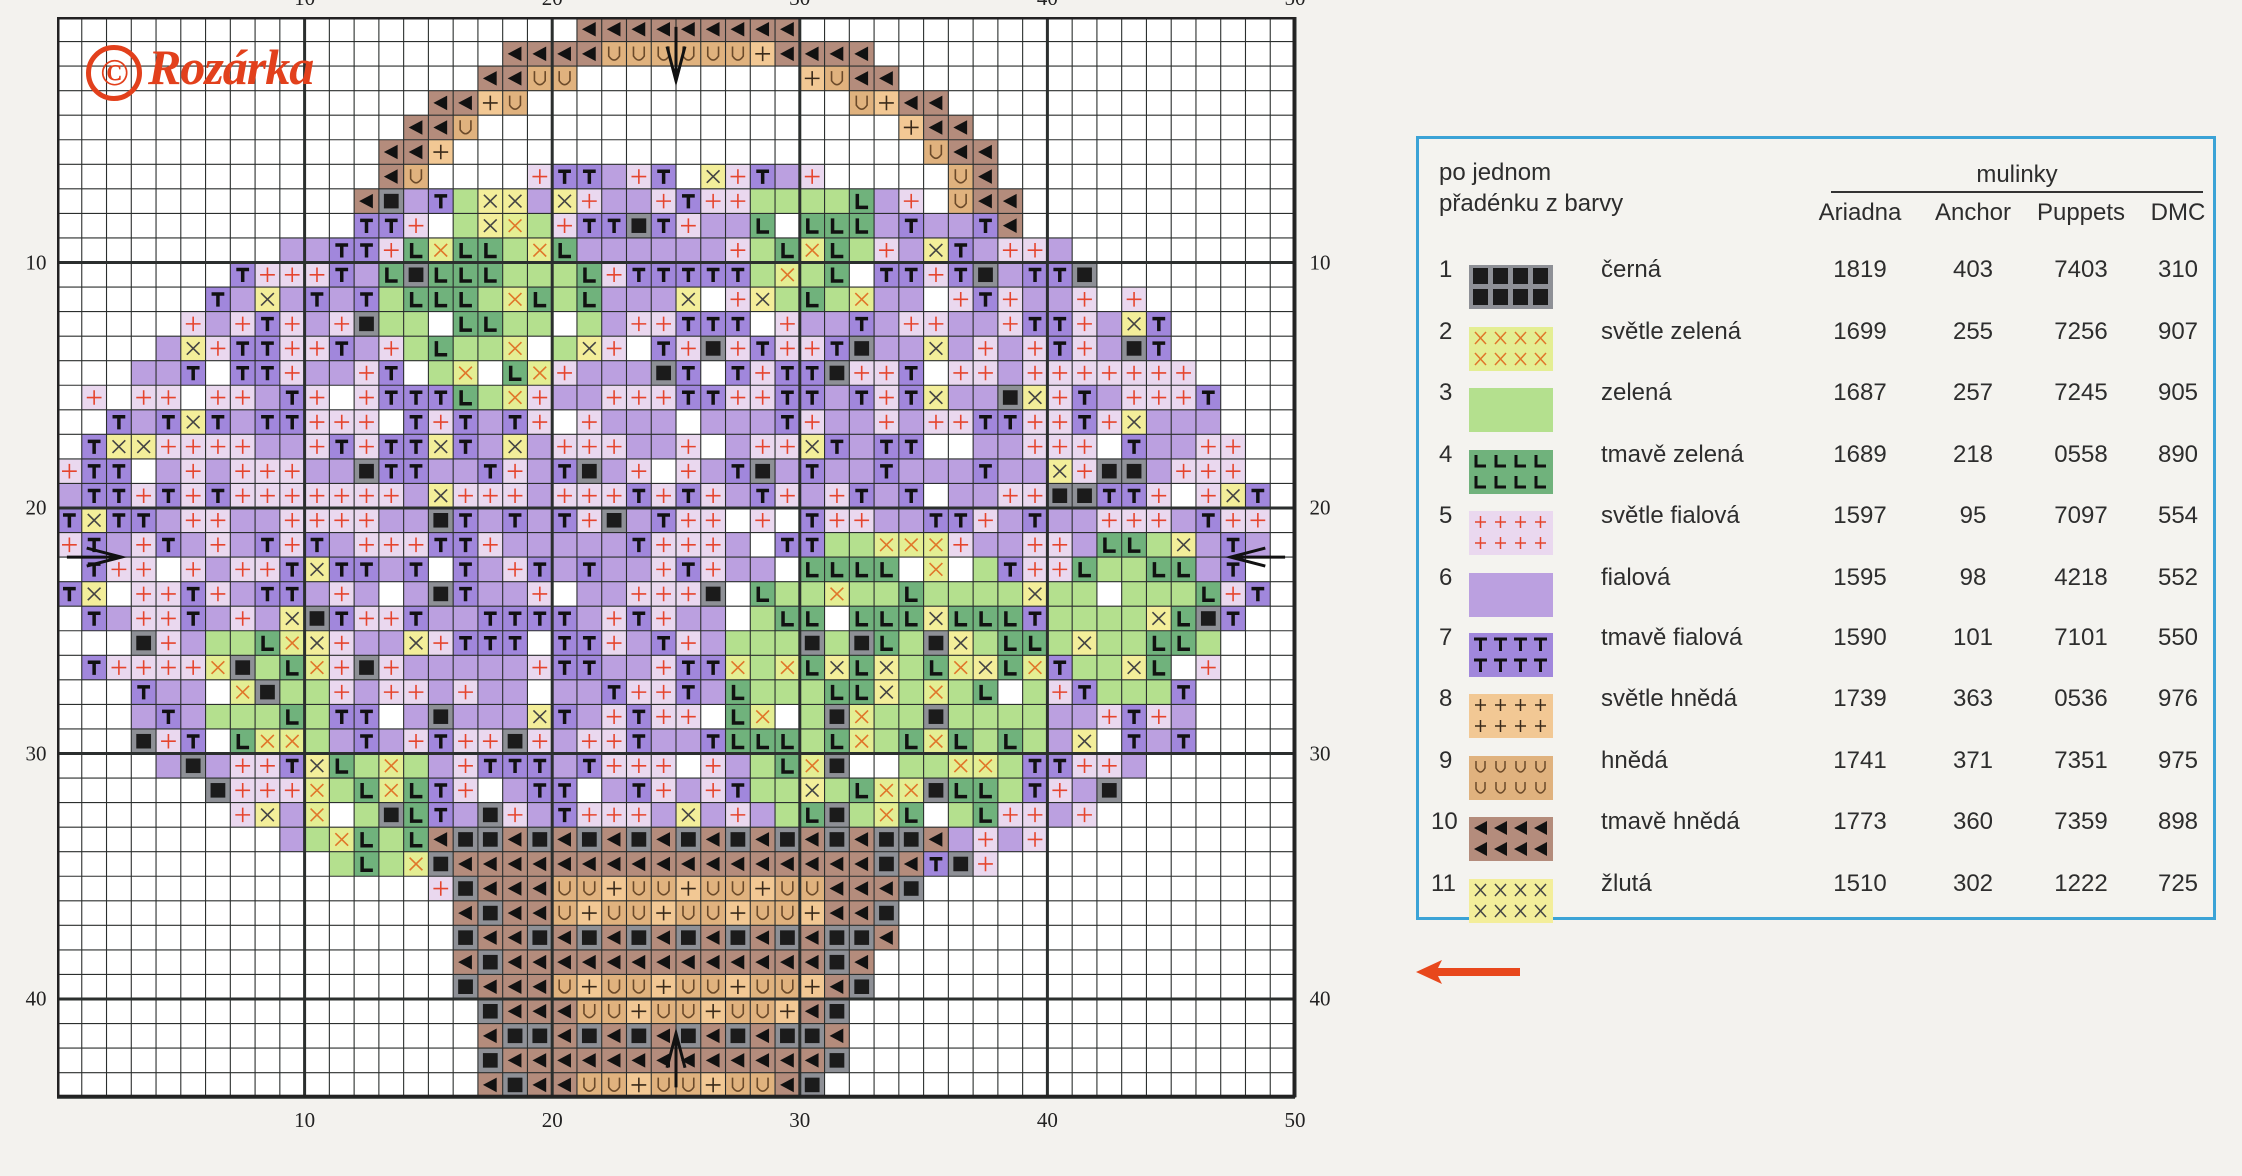  What do you see at coordinates (1860, 883) in the screenshot?
I see `ariadna-code: 1510` at bounding box center [1860, 883].